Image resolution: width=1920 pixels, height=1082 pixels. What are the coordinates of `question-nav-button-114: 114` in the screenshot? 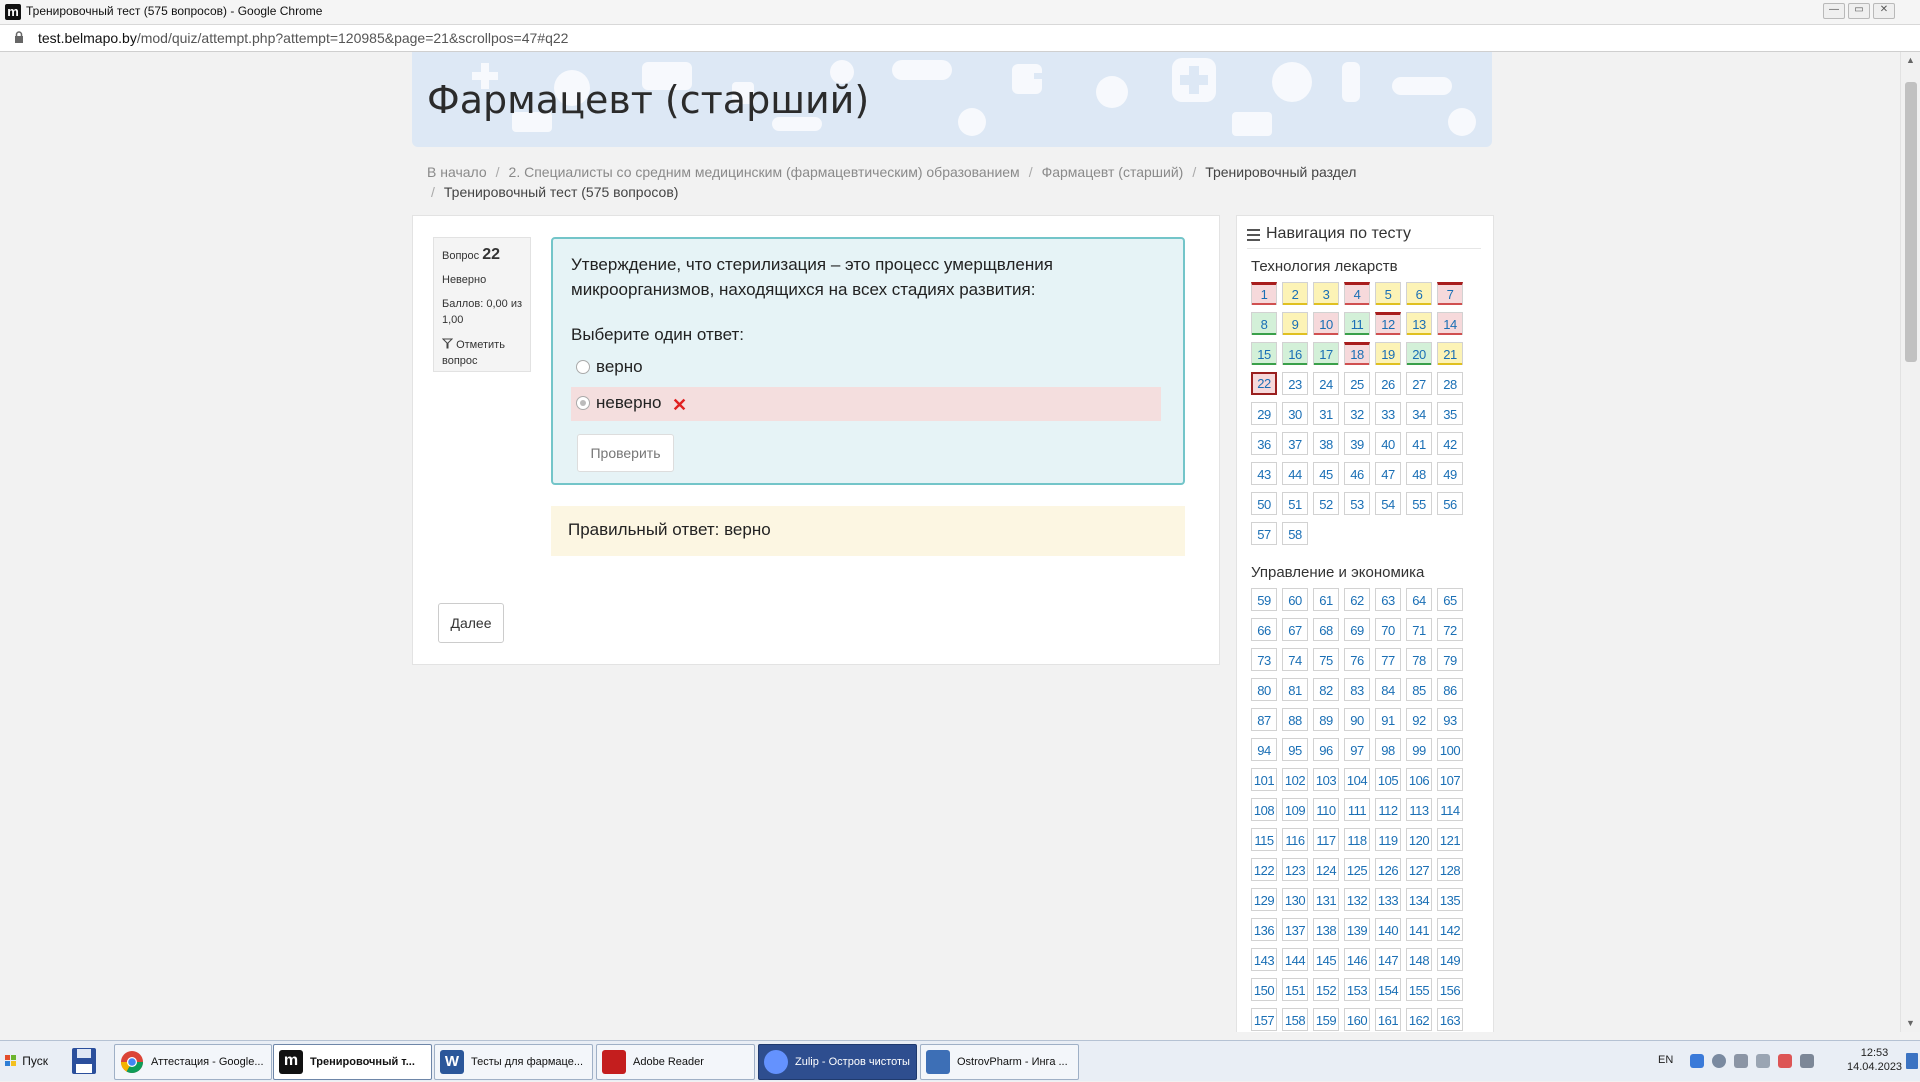 It's located at (1450, 809).